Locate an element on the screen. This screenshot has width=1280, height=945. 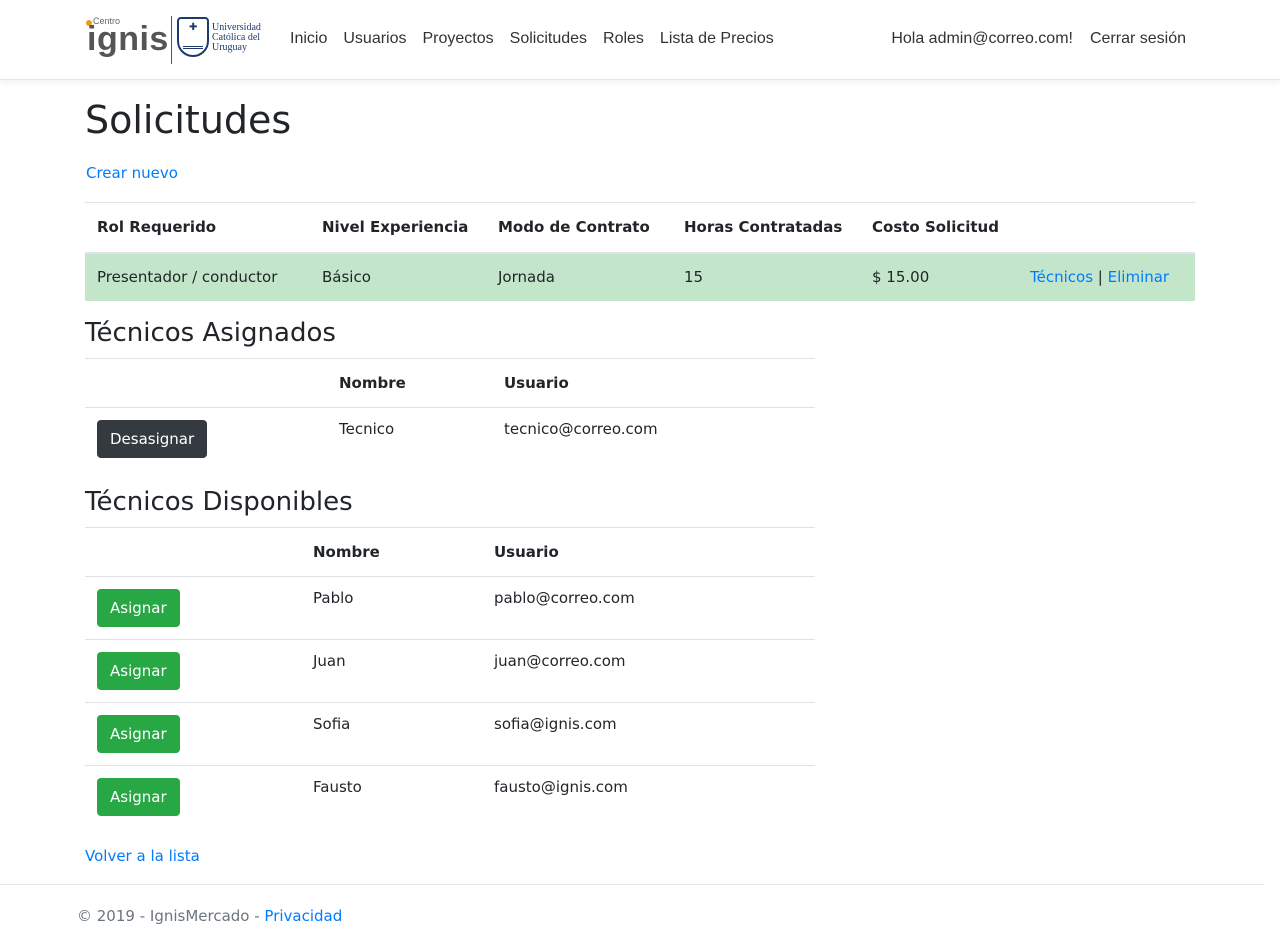
tecnicos-link: Técnicos is located at coordinates (1061, 277).